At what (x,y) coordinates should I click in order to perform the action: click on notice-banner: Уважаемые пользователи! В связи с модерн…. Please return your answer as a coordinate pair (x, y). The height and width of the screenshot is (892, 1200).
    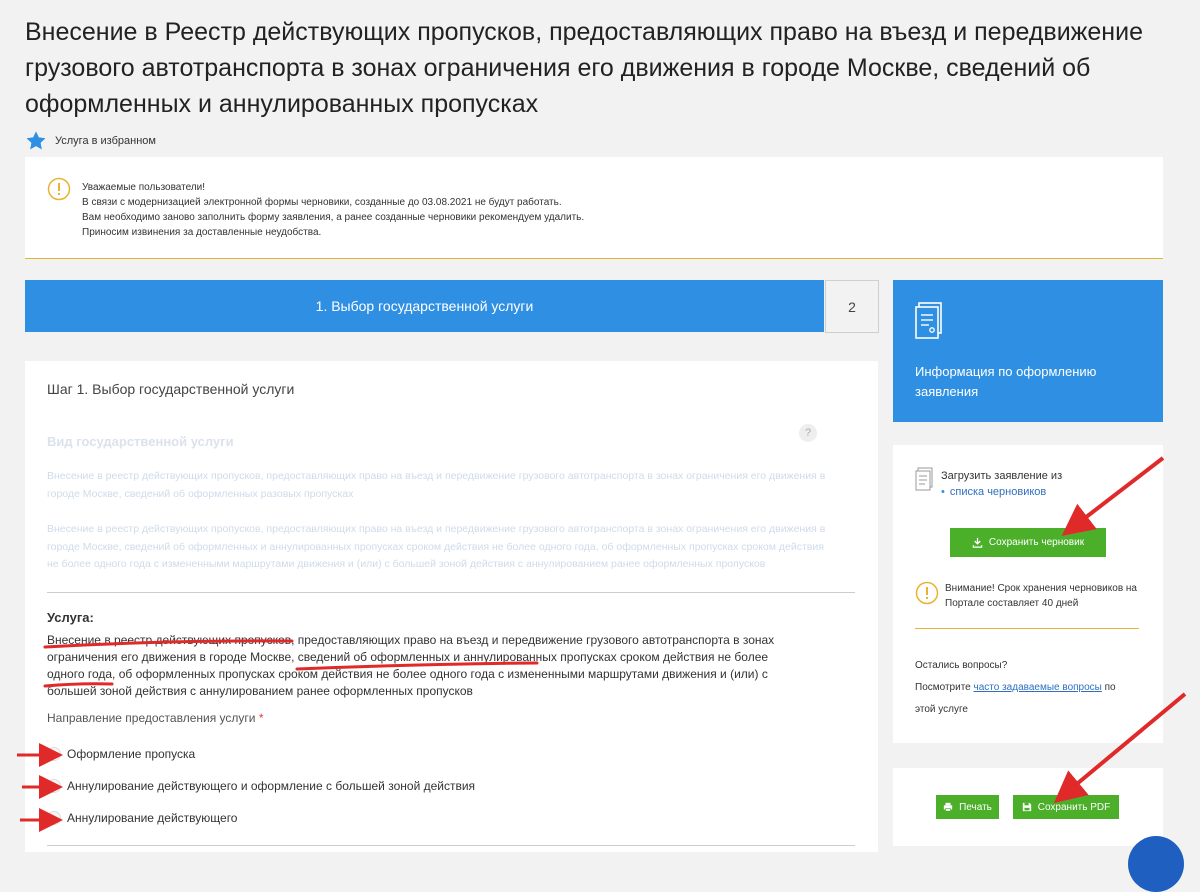
    Looking at the image, I should click on (594, 208).